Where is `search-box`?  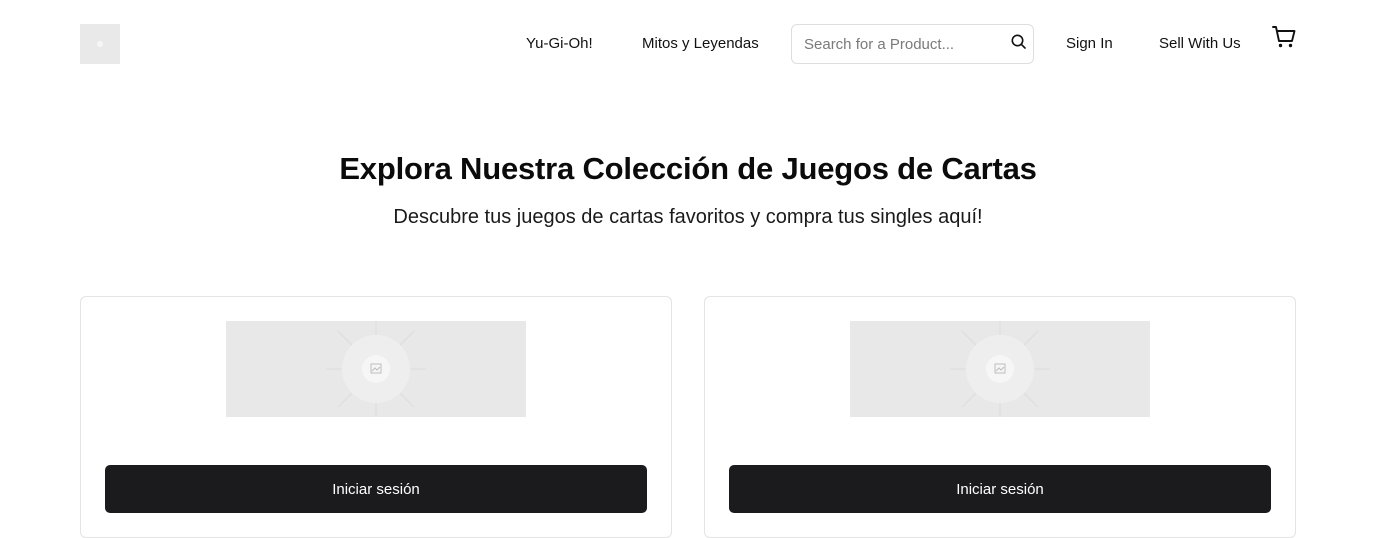 search-box is located at coordinates (912, 44).